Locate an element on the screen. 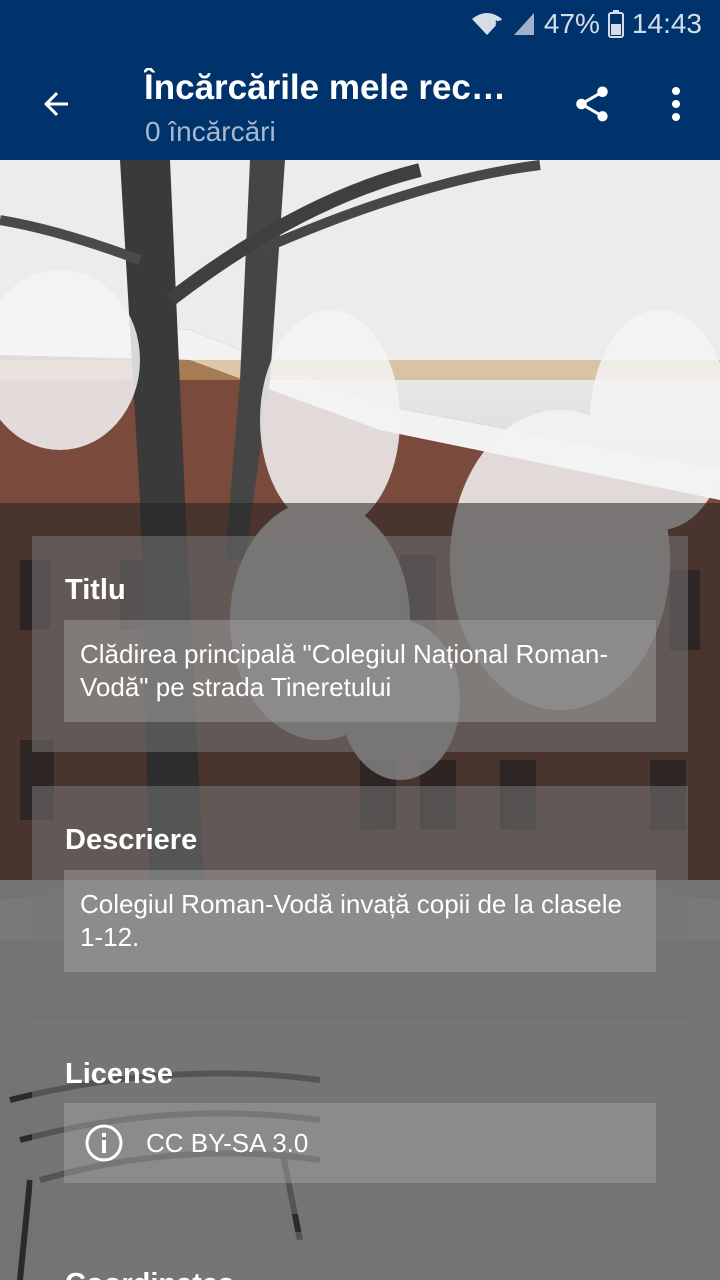 The width and height of the screenshot is (720, 1280). license-card: License CC BY-SA 3.0 is located at coordinates (360, 1117).